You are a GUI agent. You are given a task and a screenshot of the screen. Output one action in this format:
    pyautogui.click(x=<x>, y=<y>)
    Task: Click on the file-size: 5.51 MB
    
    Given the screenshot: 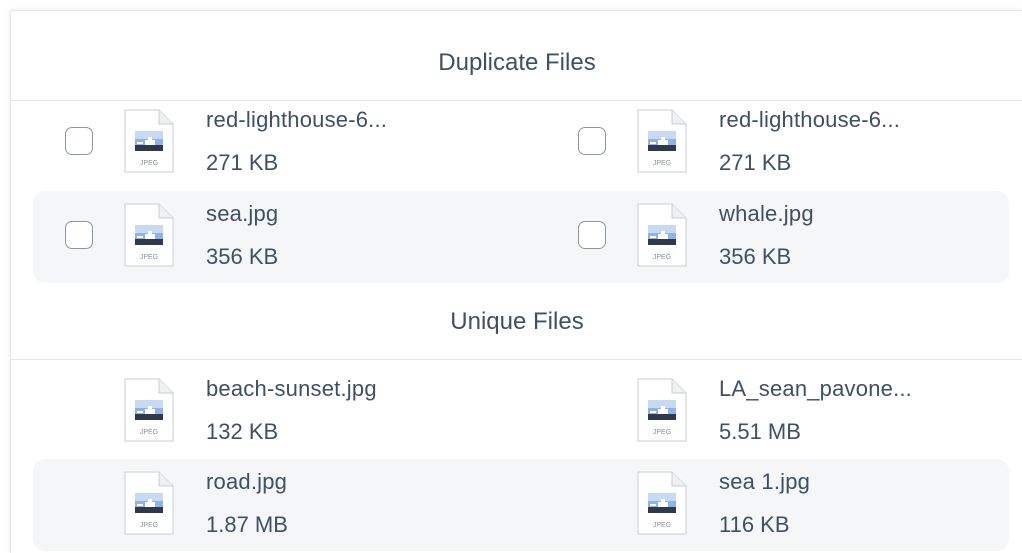 What is the action you would take?
    pyautogui.click(x=760, y=431)
    